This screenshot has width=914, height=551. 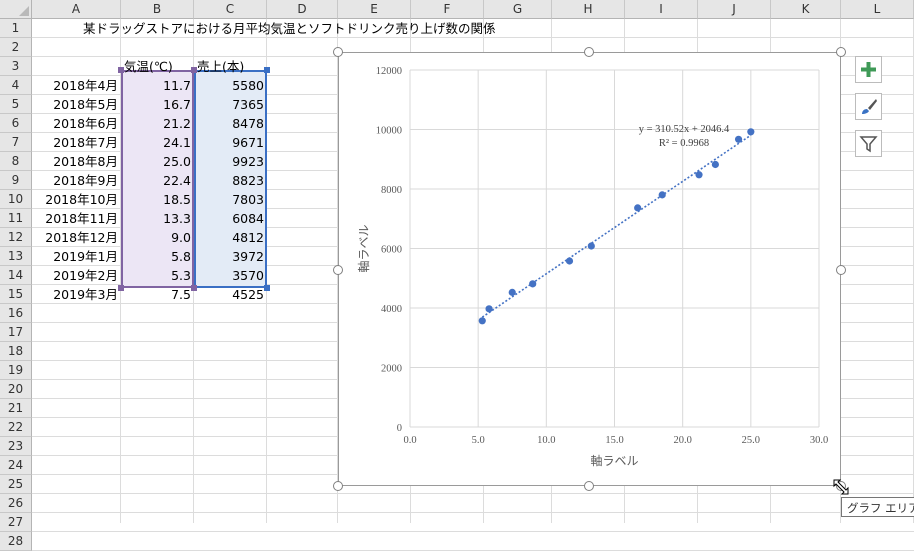 What do you see at coordinates (230, 294) in the screenshot?
I see `sales-cell: 4525` at bounding box center [230, 294].